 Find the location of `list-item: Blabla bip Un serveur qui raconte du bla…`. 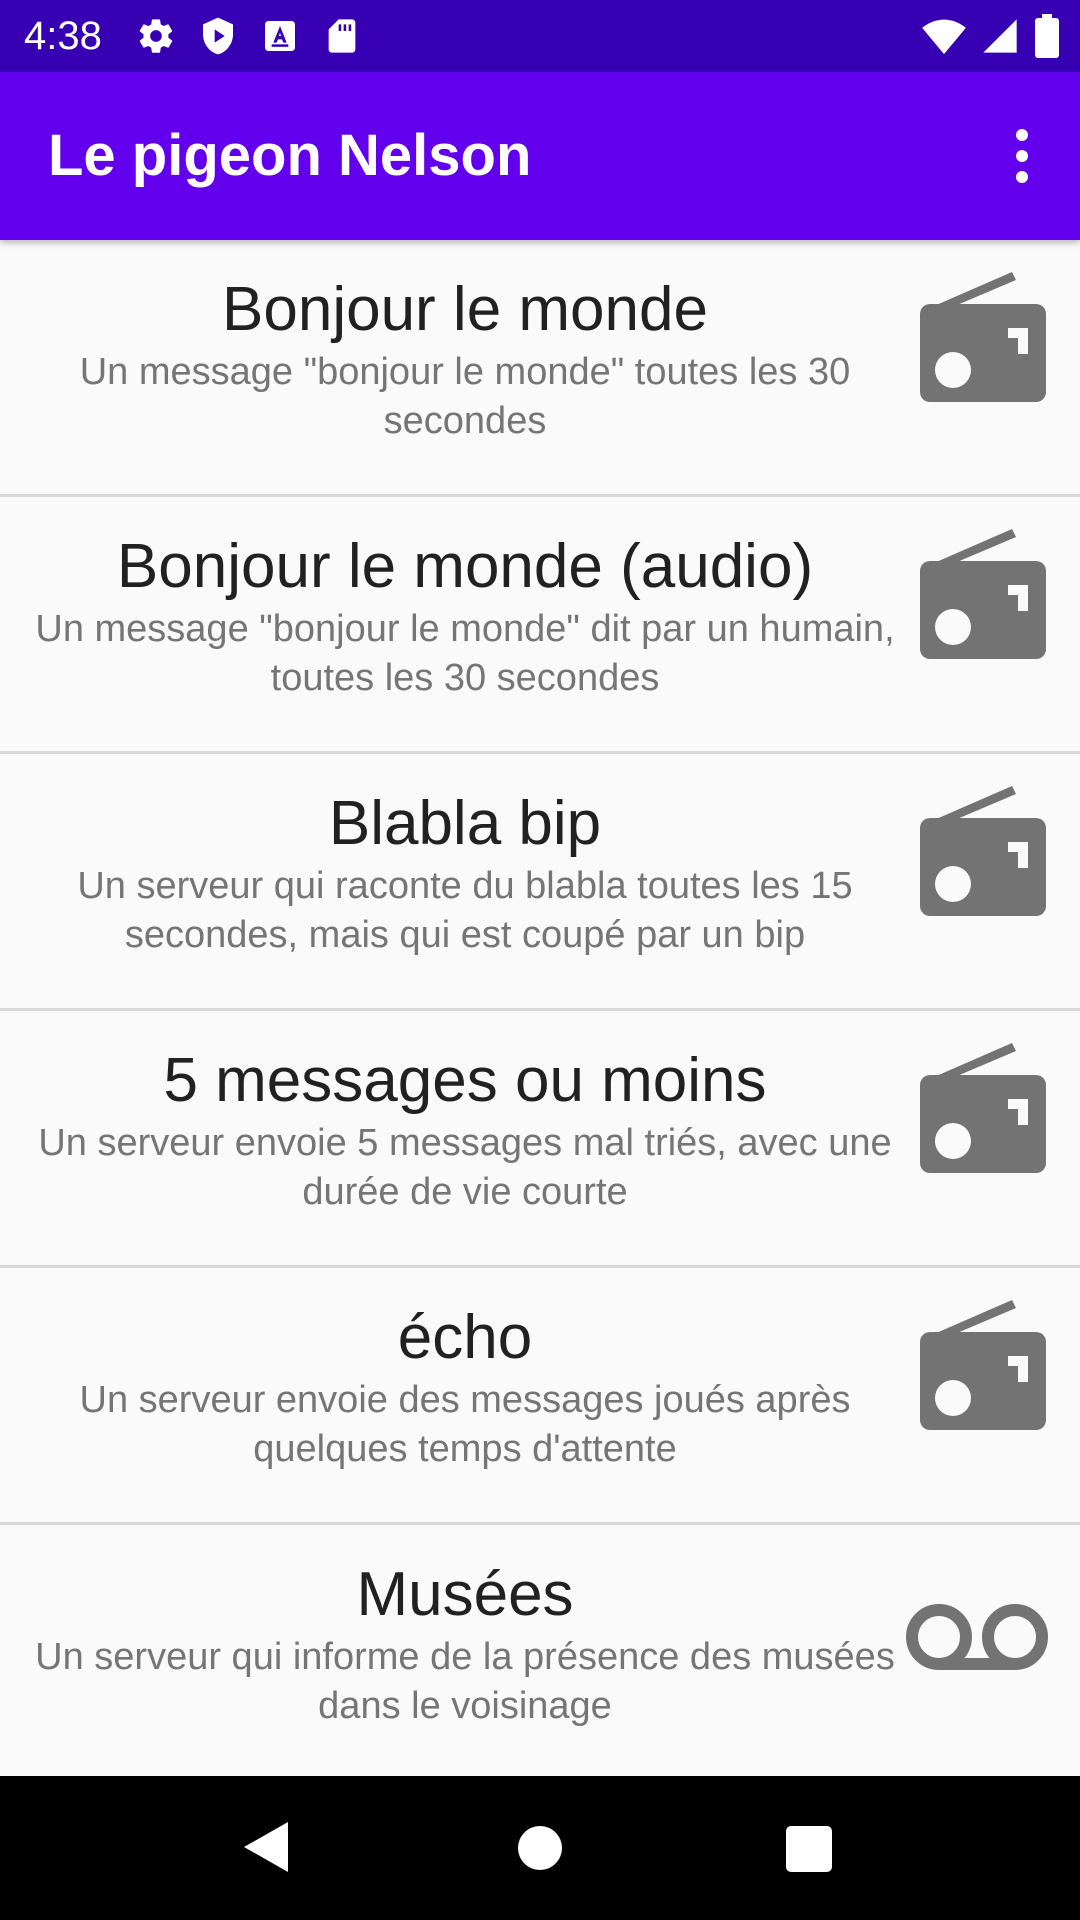

list-item: Blabla bip Un serveur qui raconte du bla… is located at coordinates (540, 882).